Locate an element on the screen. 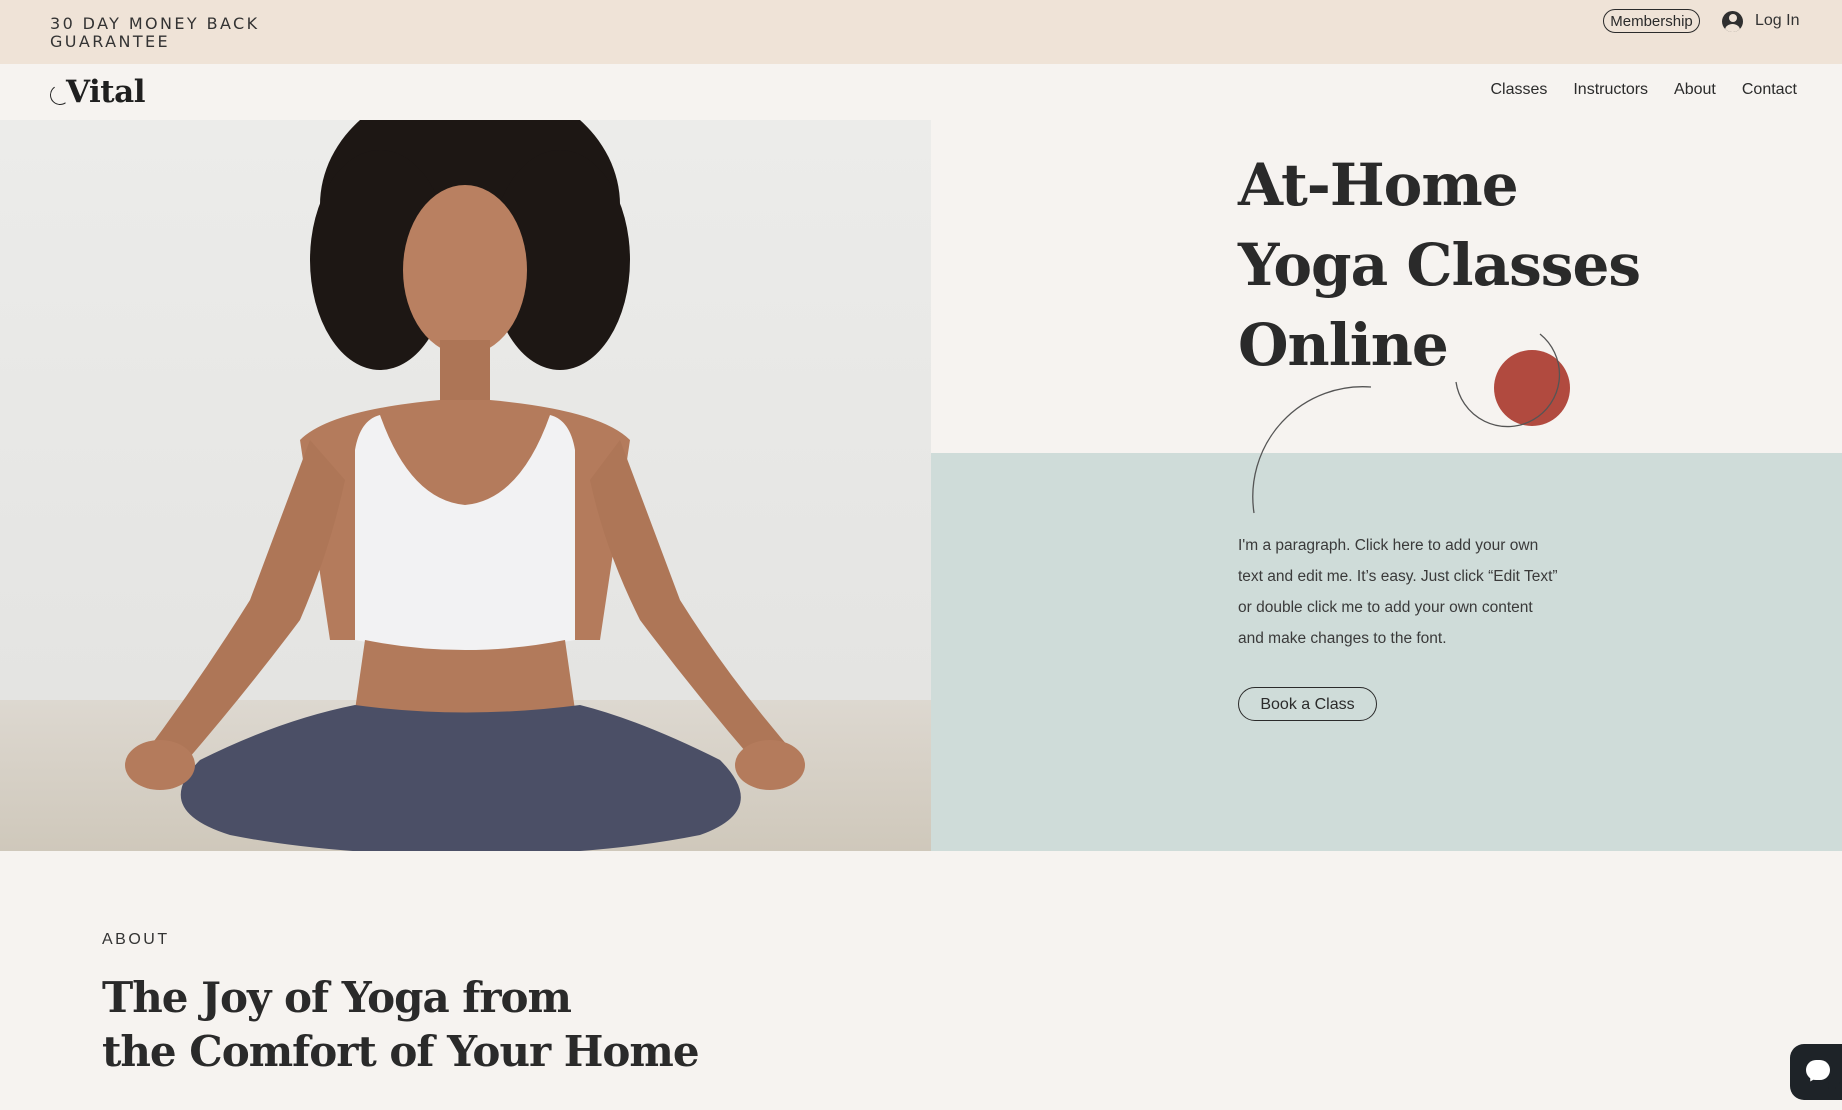 The width and height of the screenshot is (1842, 1110). about-eyebrow: ABOUT is located at coordinates (136, 939).